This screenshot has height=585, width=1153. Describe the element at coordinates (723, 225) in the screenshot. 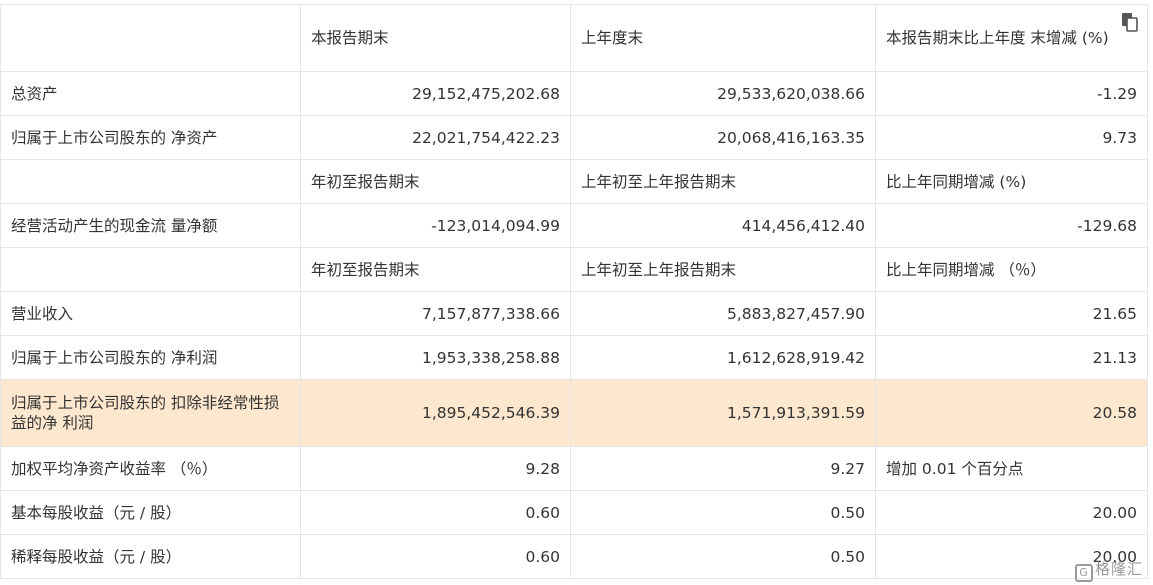

I see `cell-value: 414,456,412.40` at that location.